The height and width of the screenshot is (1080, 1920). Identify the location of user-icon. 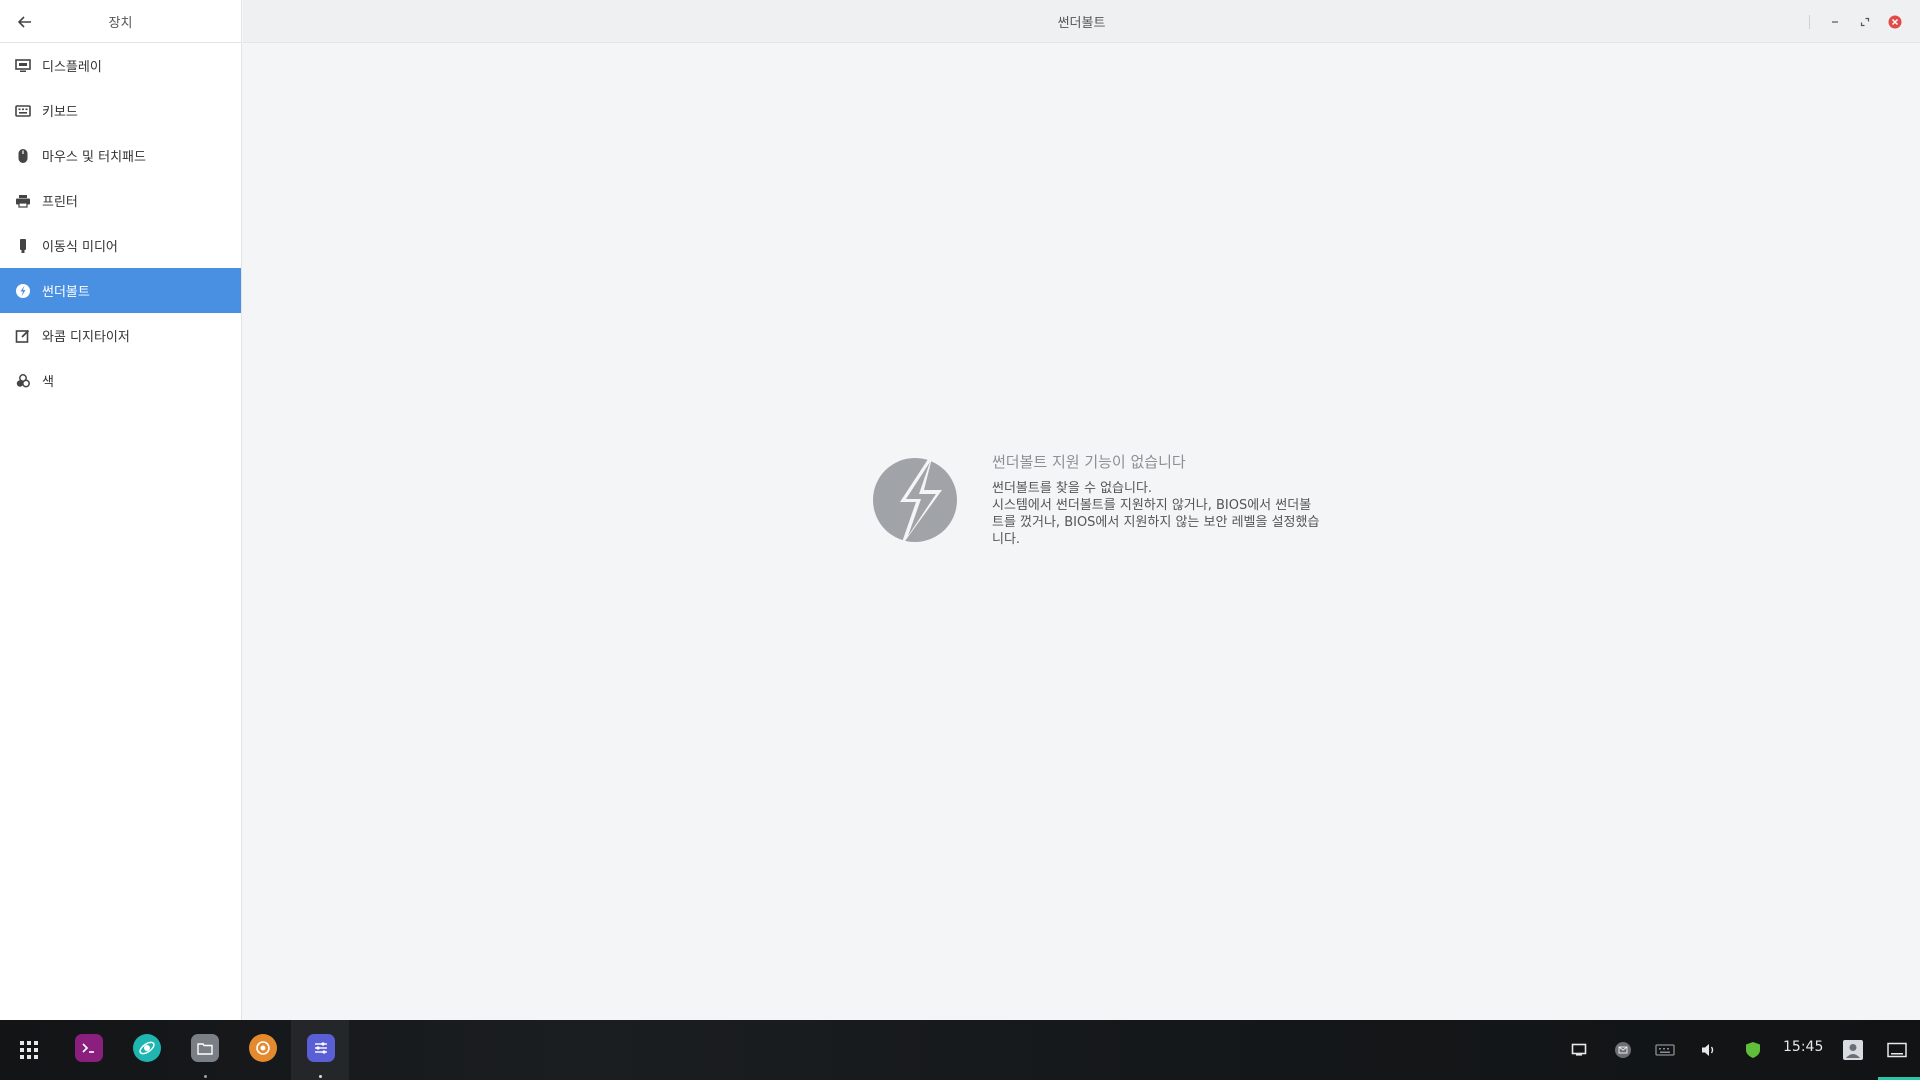
(1853, 1050).